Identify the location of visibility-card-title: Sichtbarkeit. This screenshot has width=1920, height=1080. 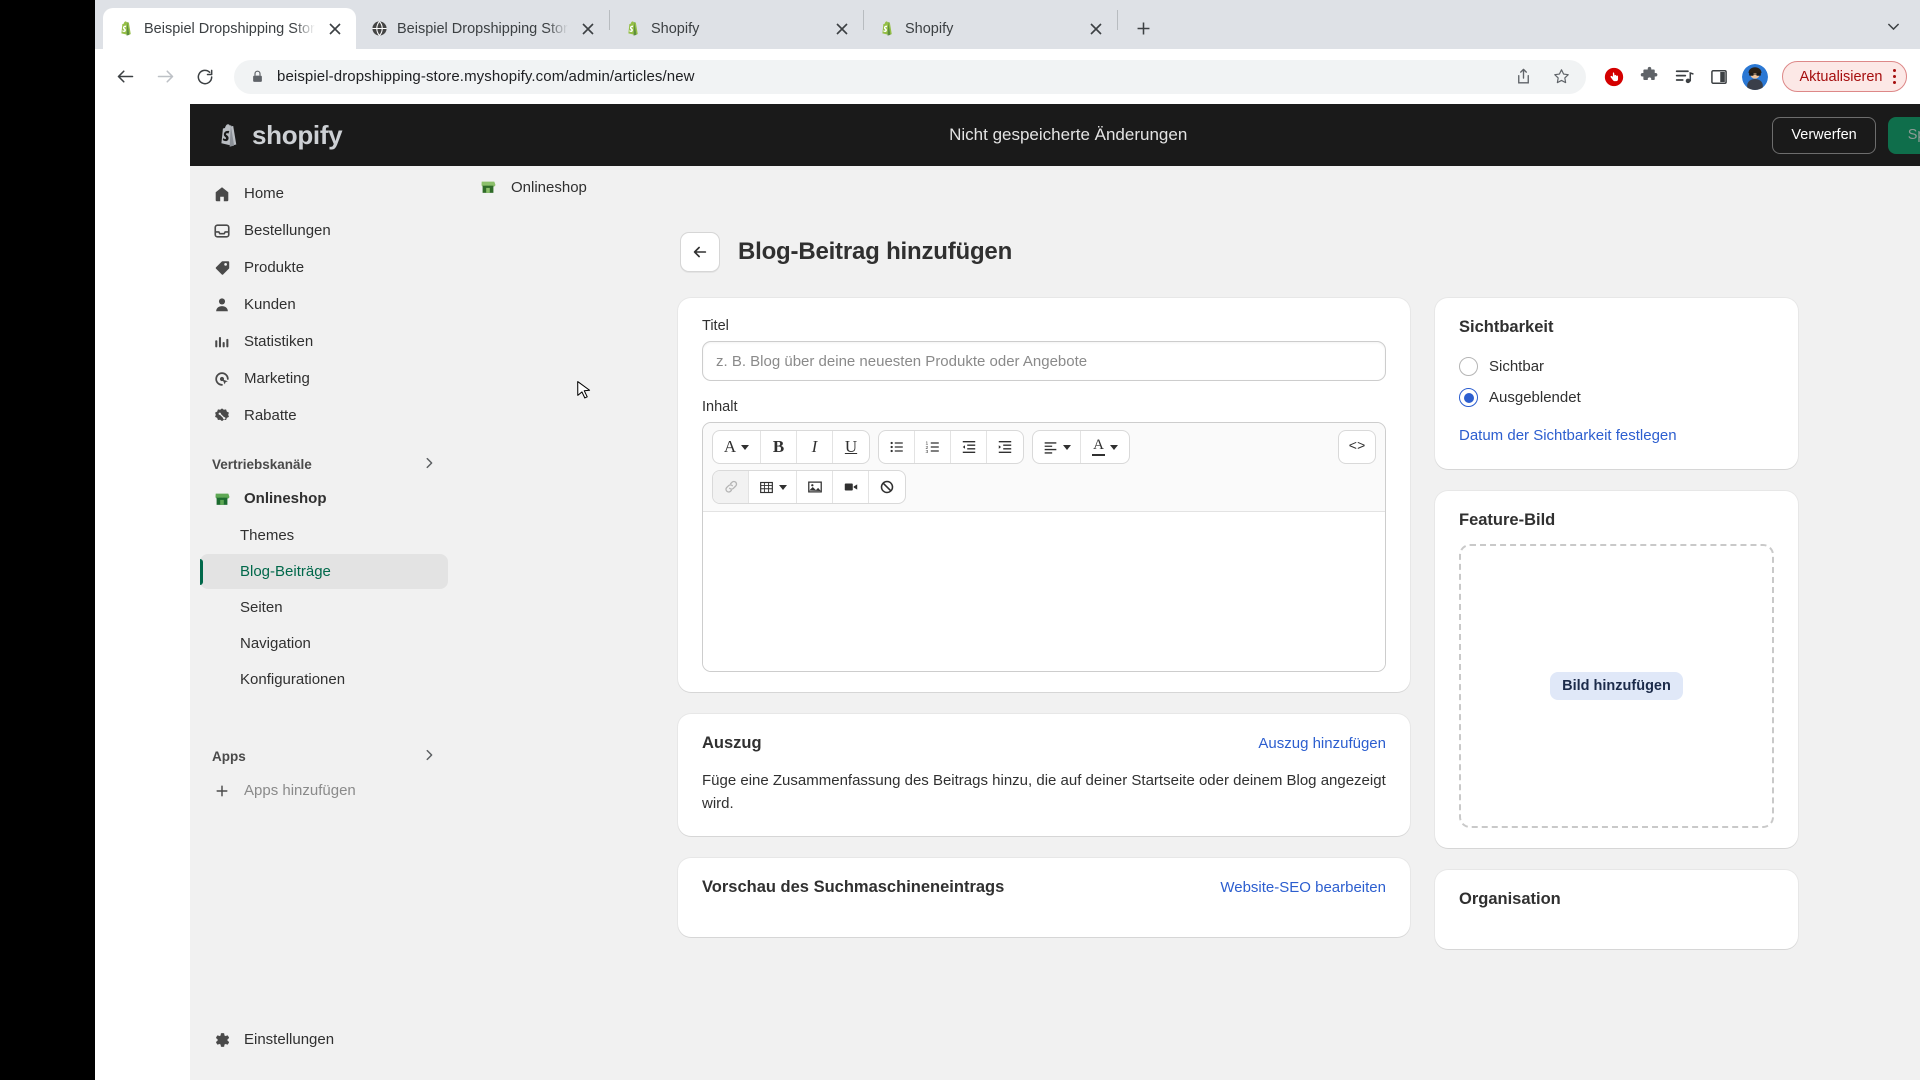
(1506, 327).